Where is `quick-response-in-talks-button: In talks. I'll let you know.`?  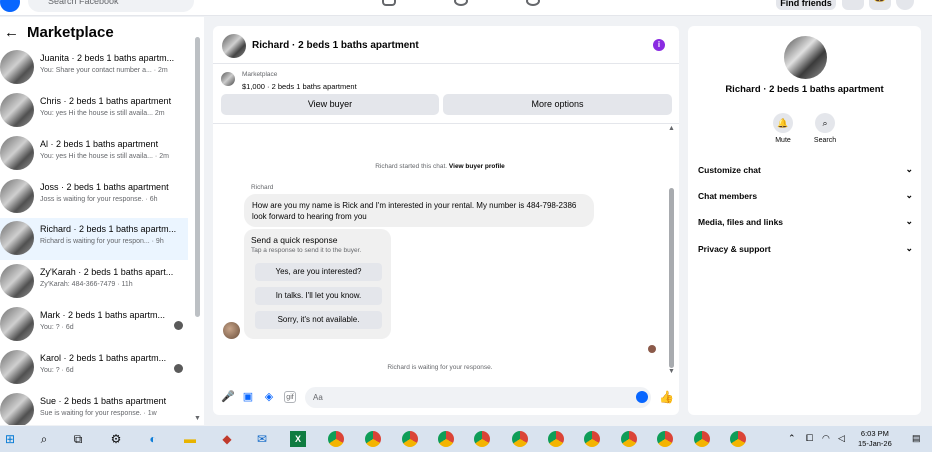
quick-response-in-talks-button: In talks. I'll let you know. is located at coordinates (318, 296).